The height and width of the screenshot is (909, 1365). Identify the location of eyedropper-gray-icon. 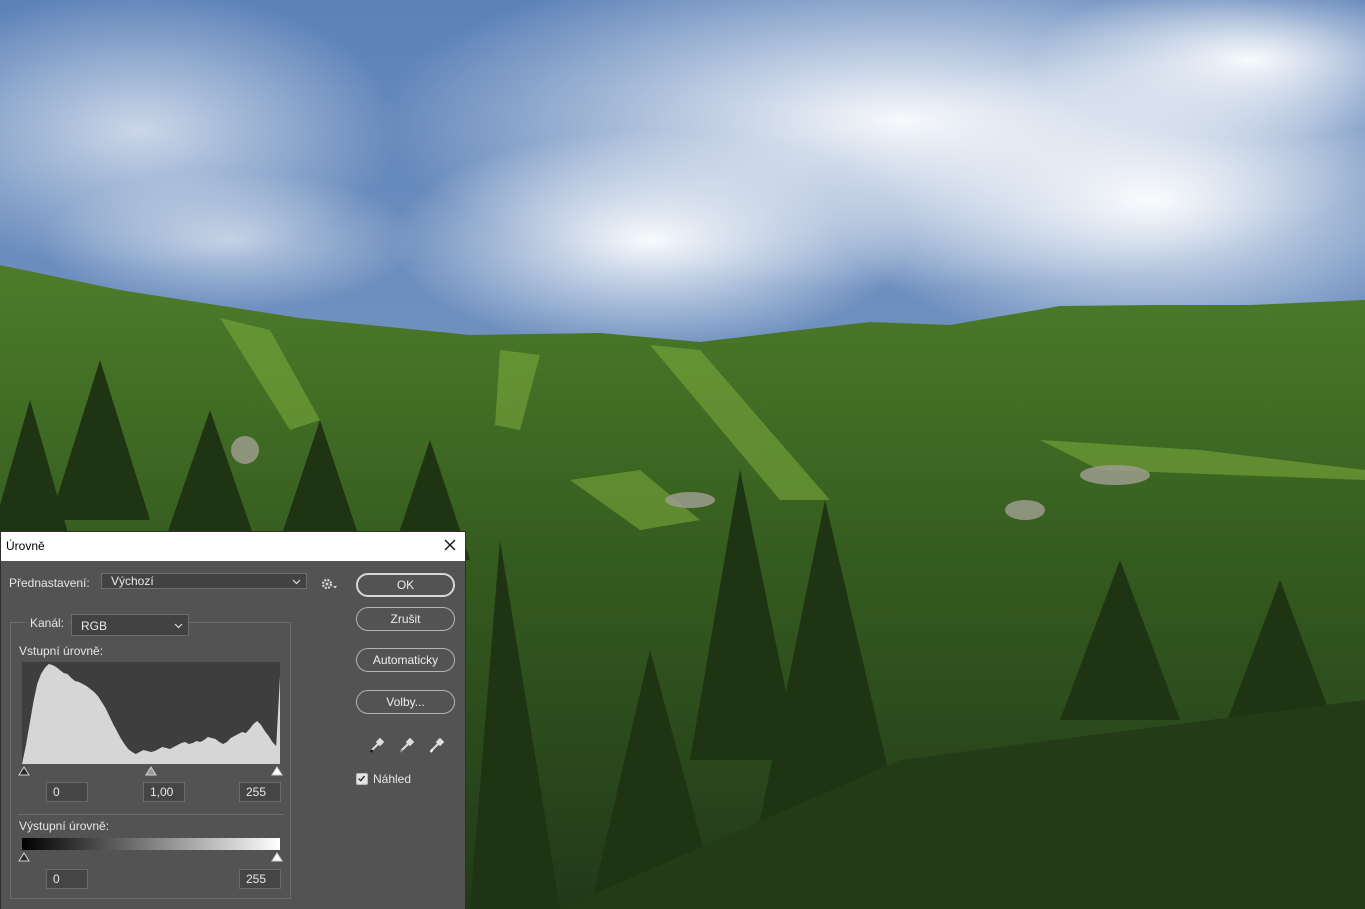
(407, 745).